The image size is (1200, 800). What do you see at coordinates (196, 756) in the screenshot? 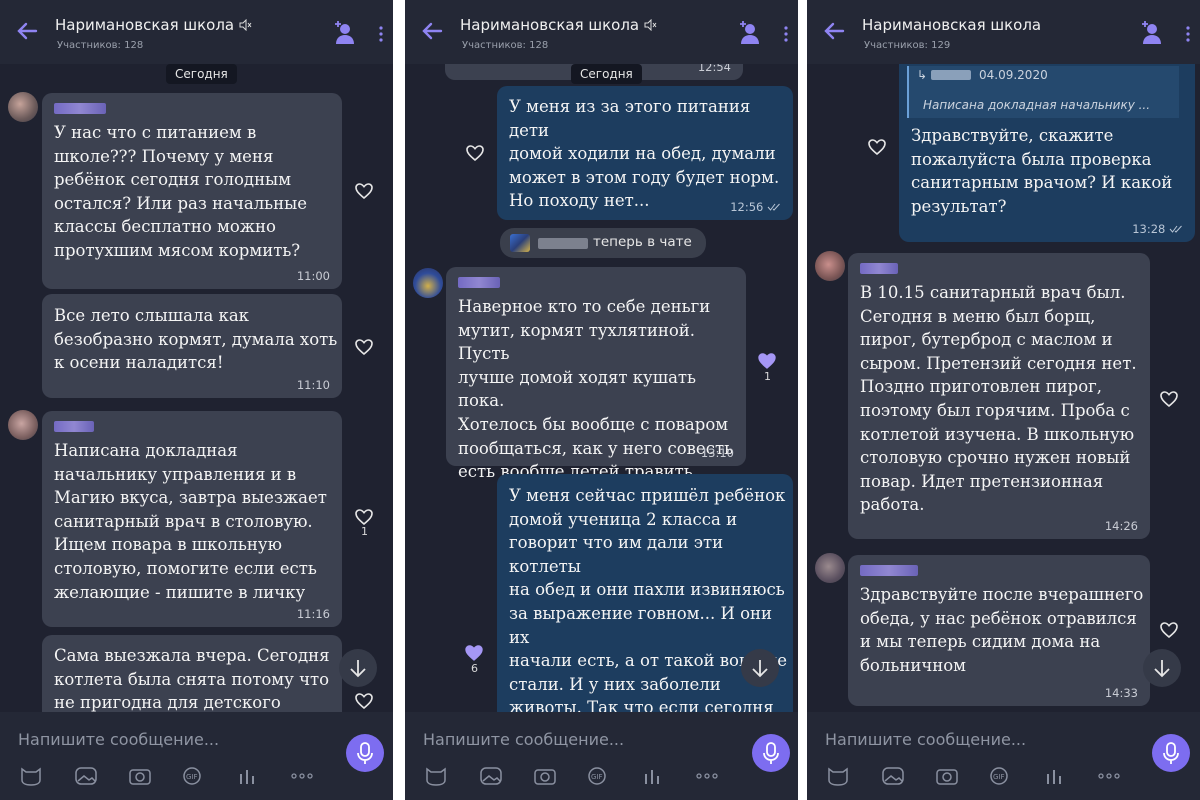
I see `composer: Напишите сообщение... GIF` at bounding box center [196, 756].